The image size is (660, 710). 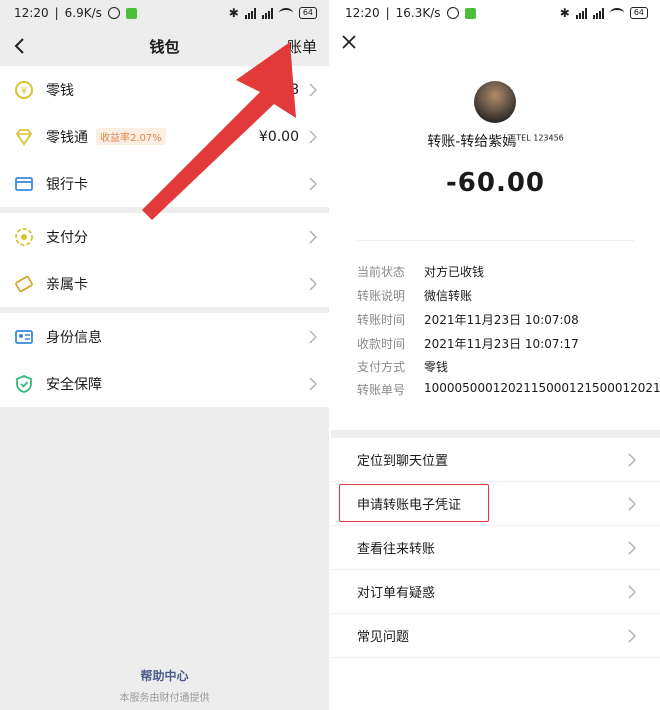 What do you see at coordinates (60, 90) in the screenshot?
I see `row-label: 零钱` at bounding box center [60, 90].